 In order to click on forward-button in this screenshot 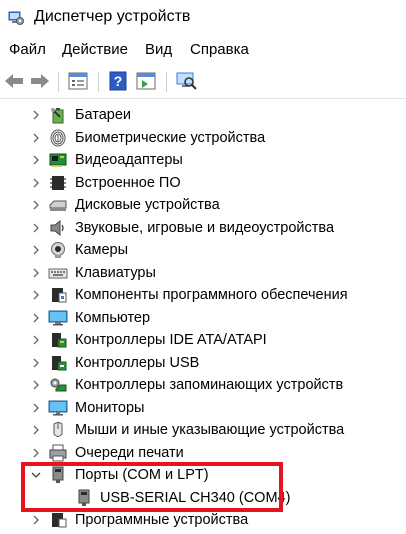, I will do `click(40, 81)`.